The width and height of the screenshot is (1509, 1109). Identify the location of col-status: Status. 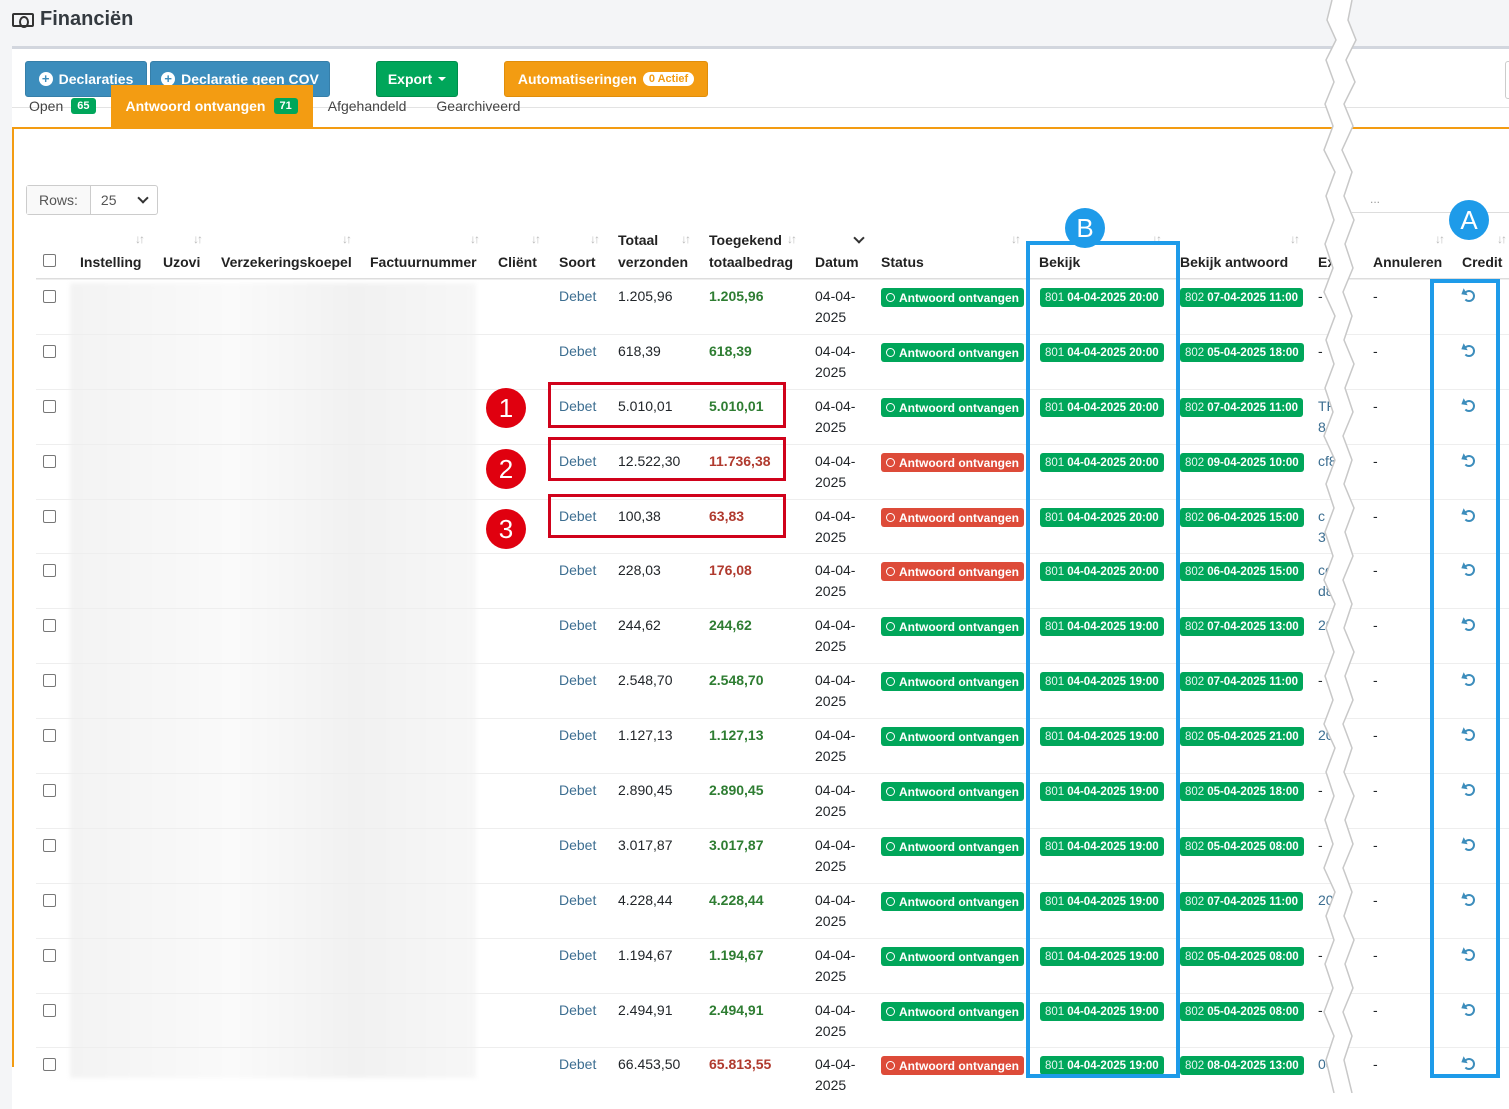
(902, 262).